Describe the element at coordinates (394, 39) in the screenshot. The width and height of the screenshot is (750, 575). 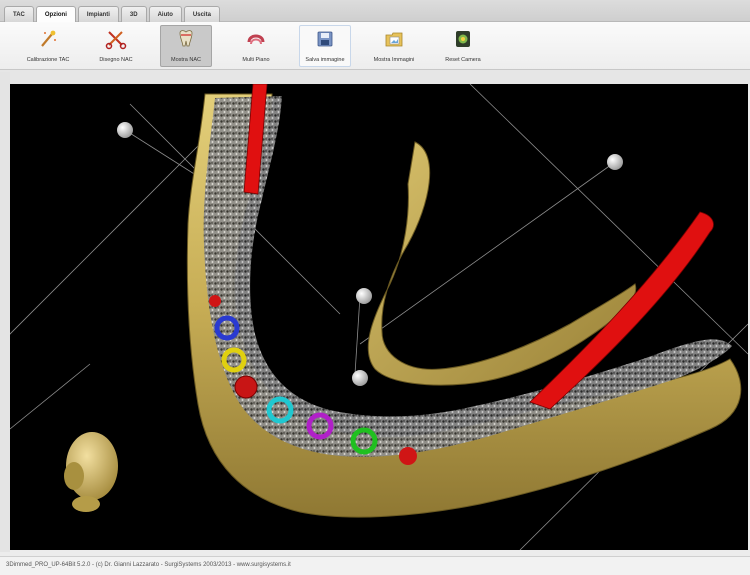
I see `images-folder-icon` at that location.